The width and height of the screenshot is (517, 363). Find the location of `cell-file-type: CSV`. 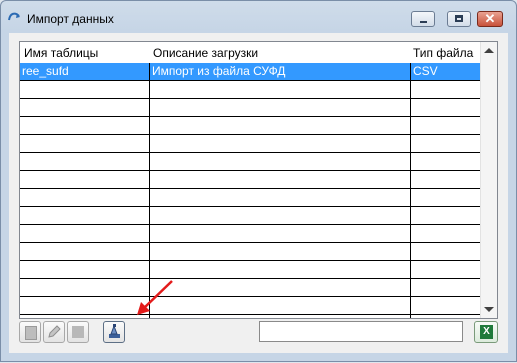

cell-file-type: CSV is located at coordinates (425, 71).